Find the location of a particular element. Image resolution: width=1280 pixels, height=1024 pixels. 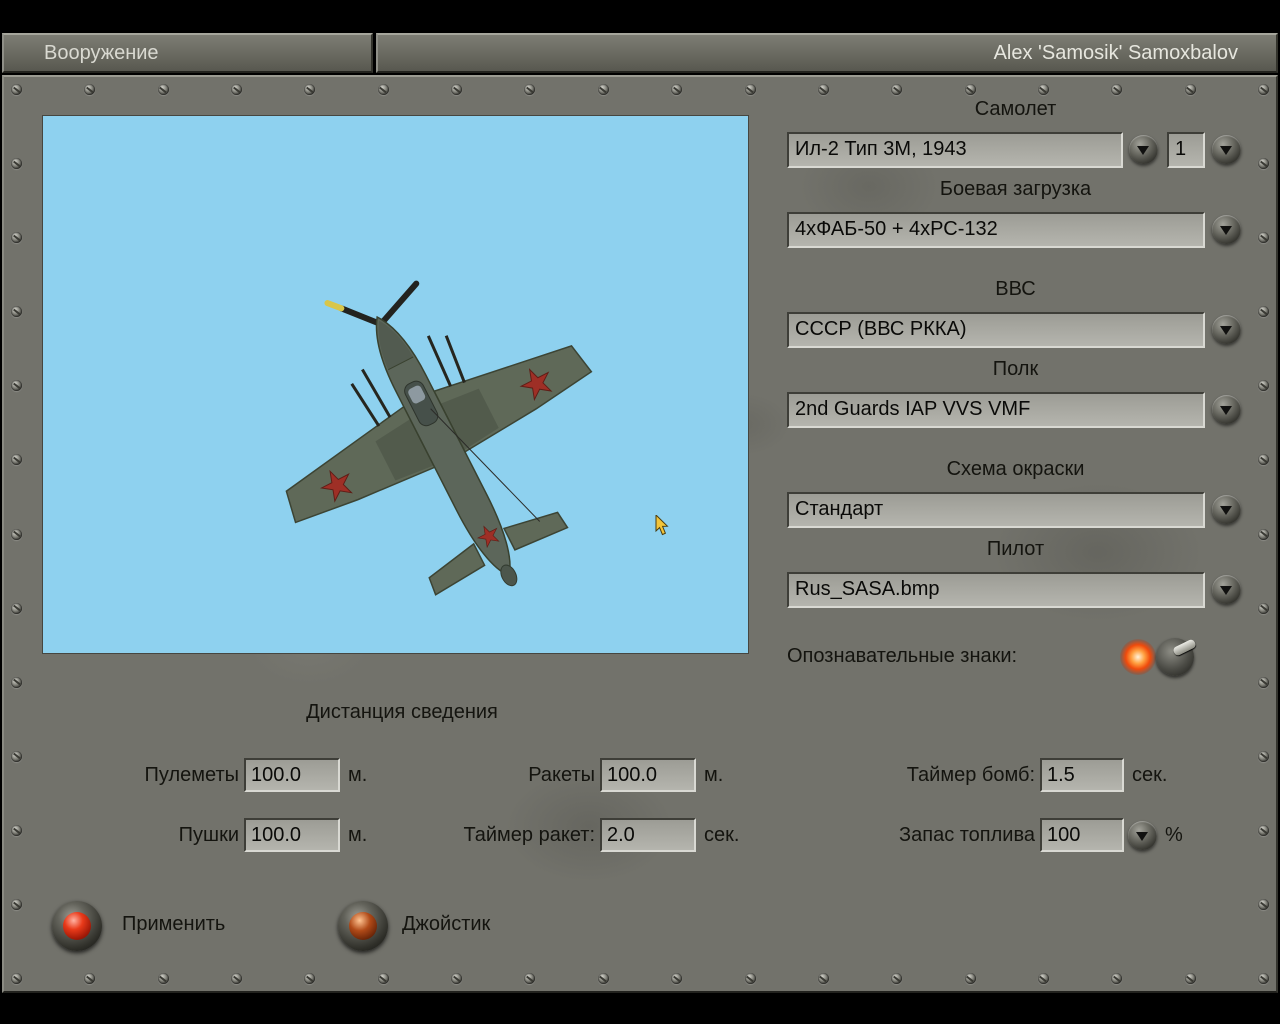

aircraft-count-select: 1 is located at coordinates (1186, 150).